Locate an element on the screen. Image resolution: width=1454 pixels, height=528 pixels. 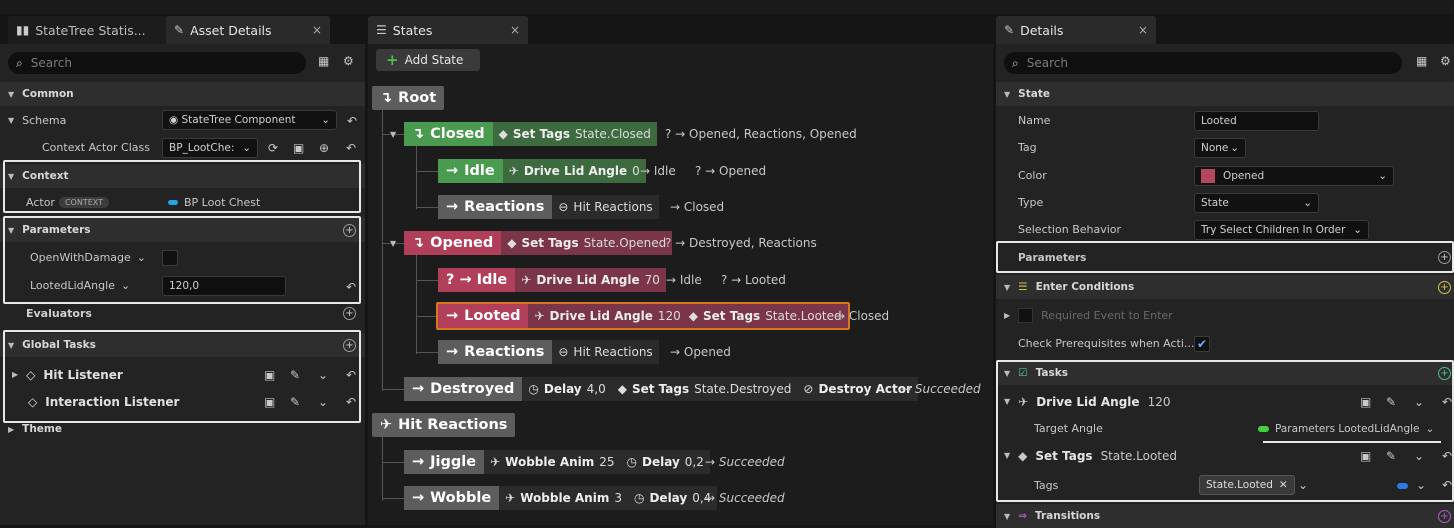
task-chip: ✈ Wobble Anim 25 is located at coordinates (552, 462).